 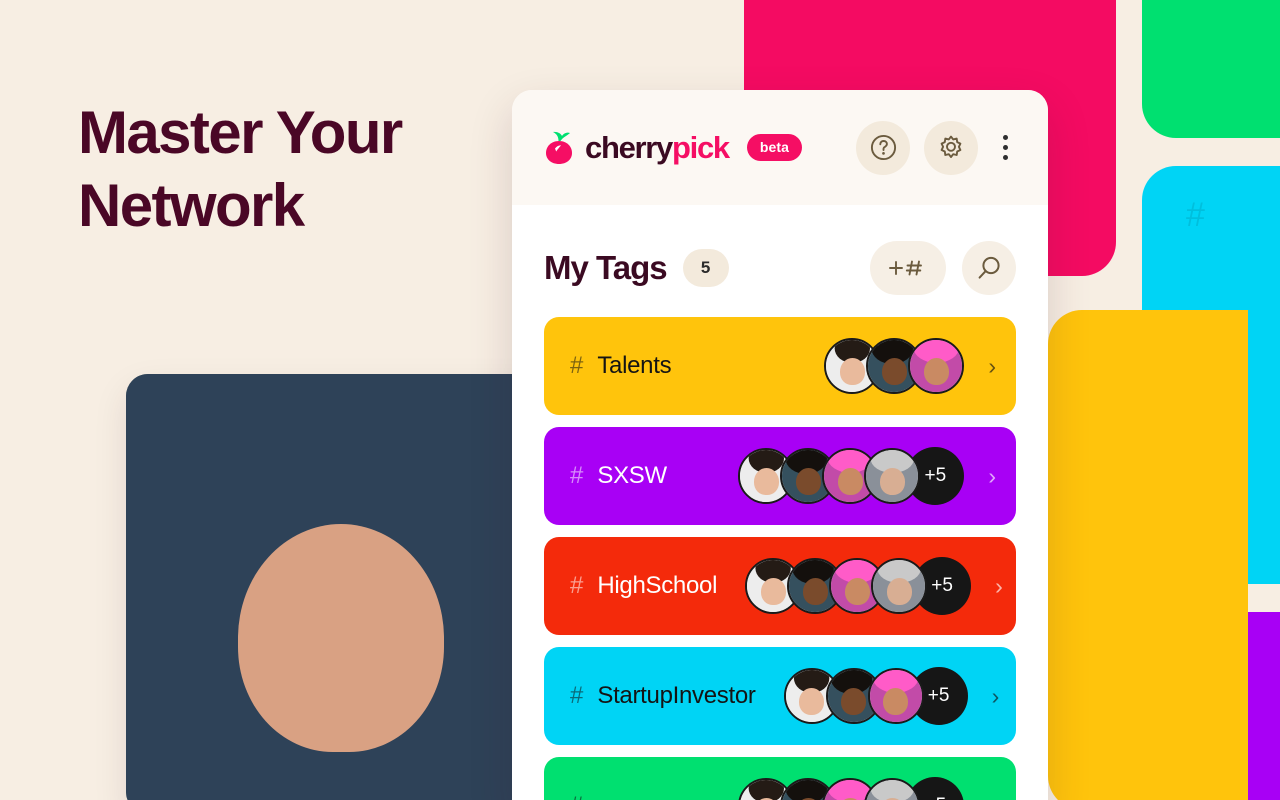 I want to click on tags-count-badge: 5, so click(x=705, y=268).